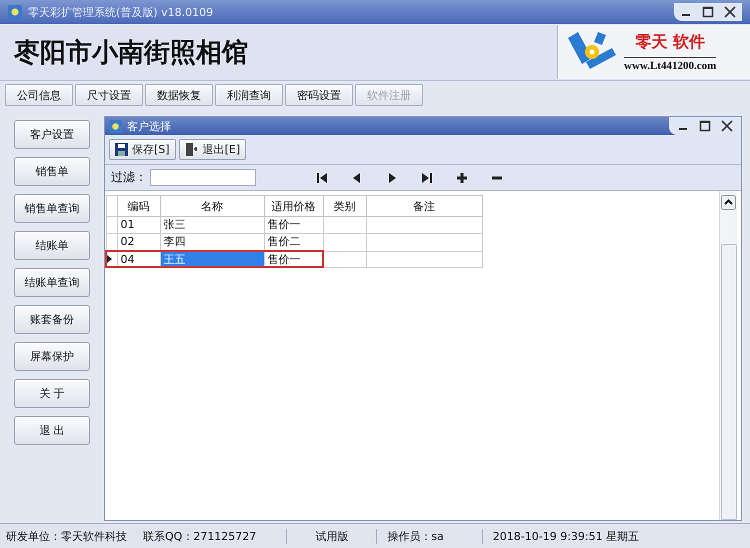 This screenshot has height=548, width=750. I want to click on status-text: 操作员：sa, so click(430, 536).